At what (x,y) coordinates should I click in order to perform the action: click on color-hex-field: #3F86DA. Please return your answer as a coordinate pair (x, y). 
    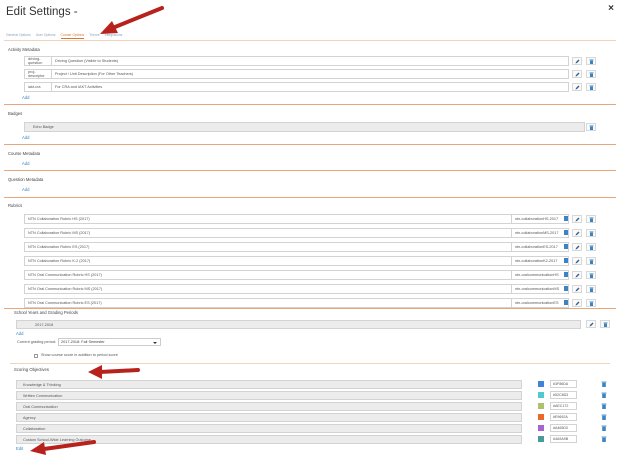
    Looking at the image, I should click on (563, 384).